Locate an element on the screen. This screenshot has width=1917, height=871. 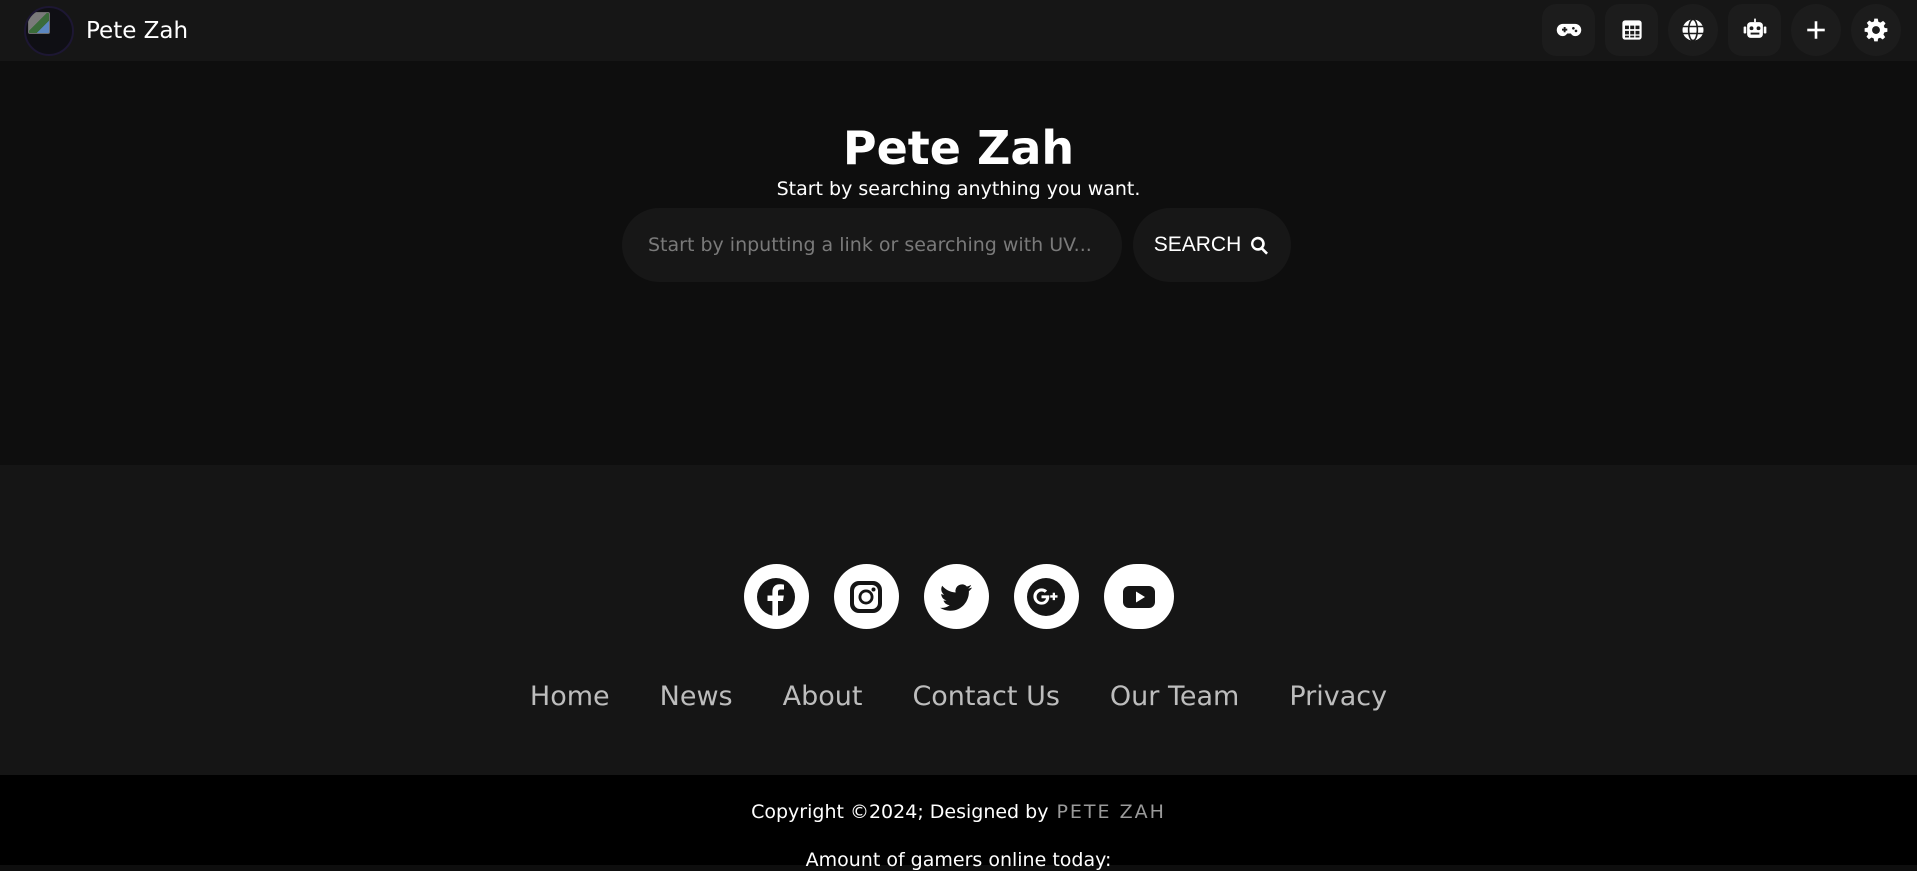
logo-image is located at coordinates (49, 30).